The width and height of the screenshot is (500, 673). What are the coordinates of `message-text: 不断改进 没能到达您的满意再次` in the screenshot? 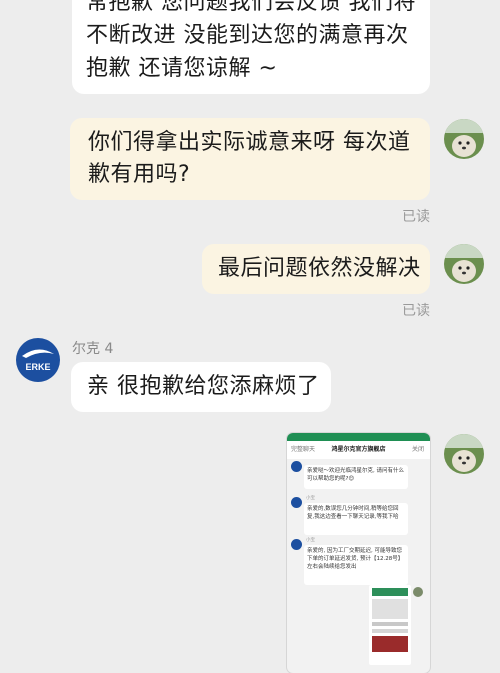 It's located at (247, 35).